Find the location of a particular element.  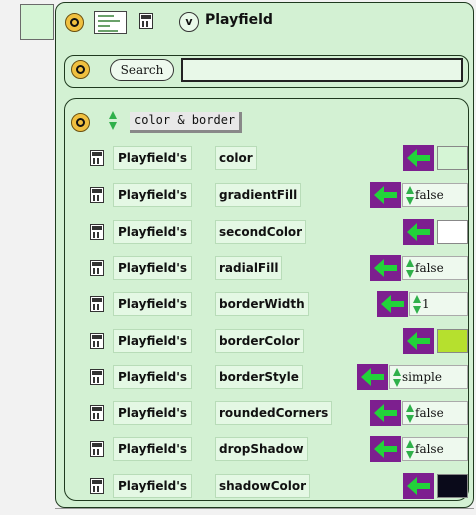

property-row-roundedCorners: Playfield's roundedCorners false is located at coordinates (238, 413).